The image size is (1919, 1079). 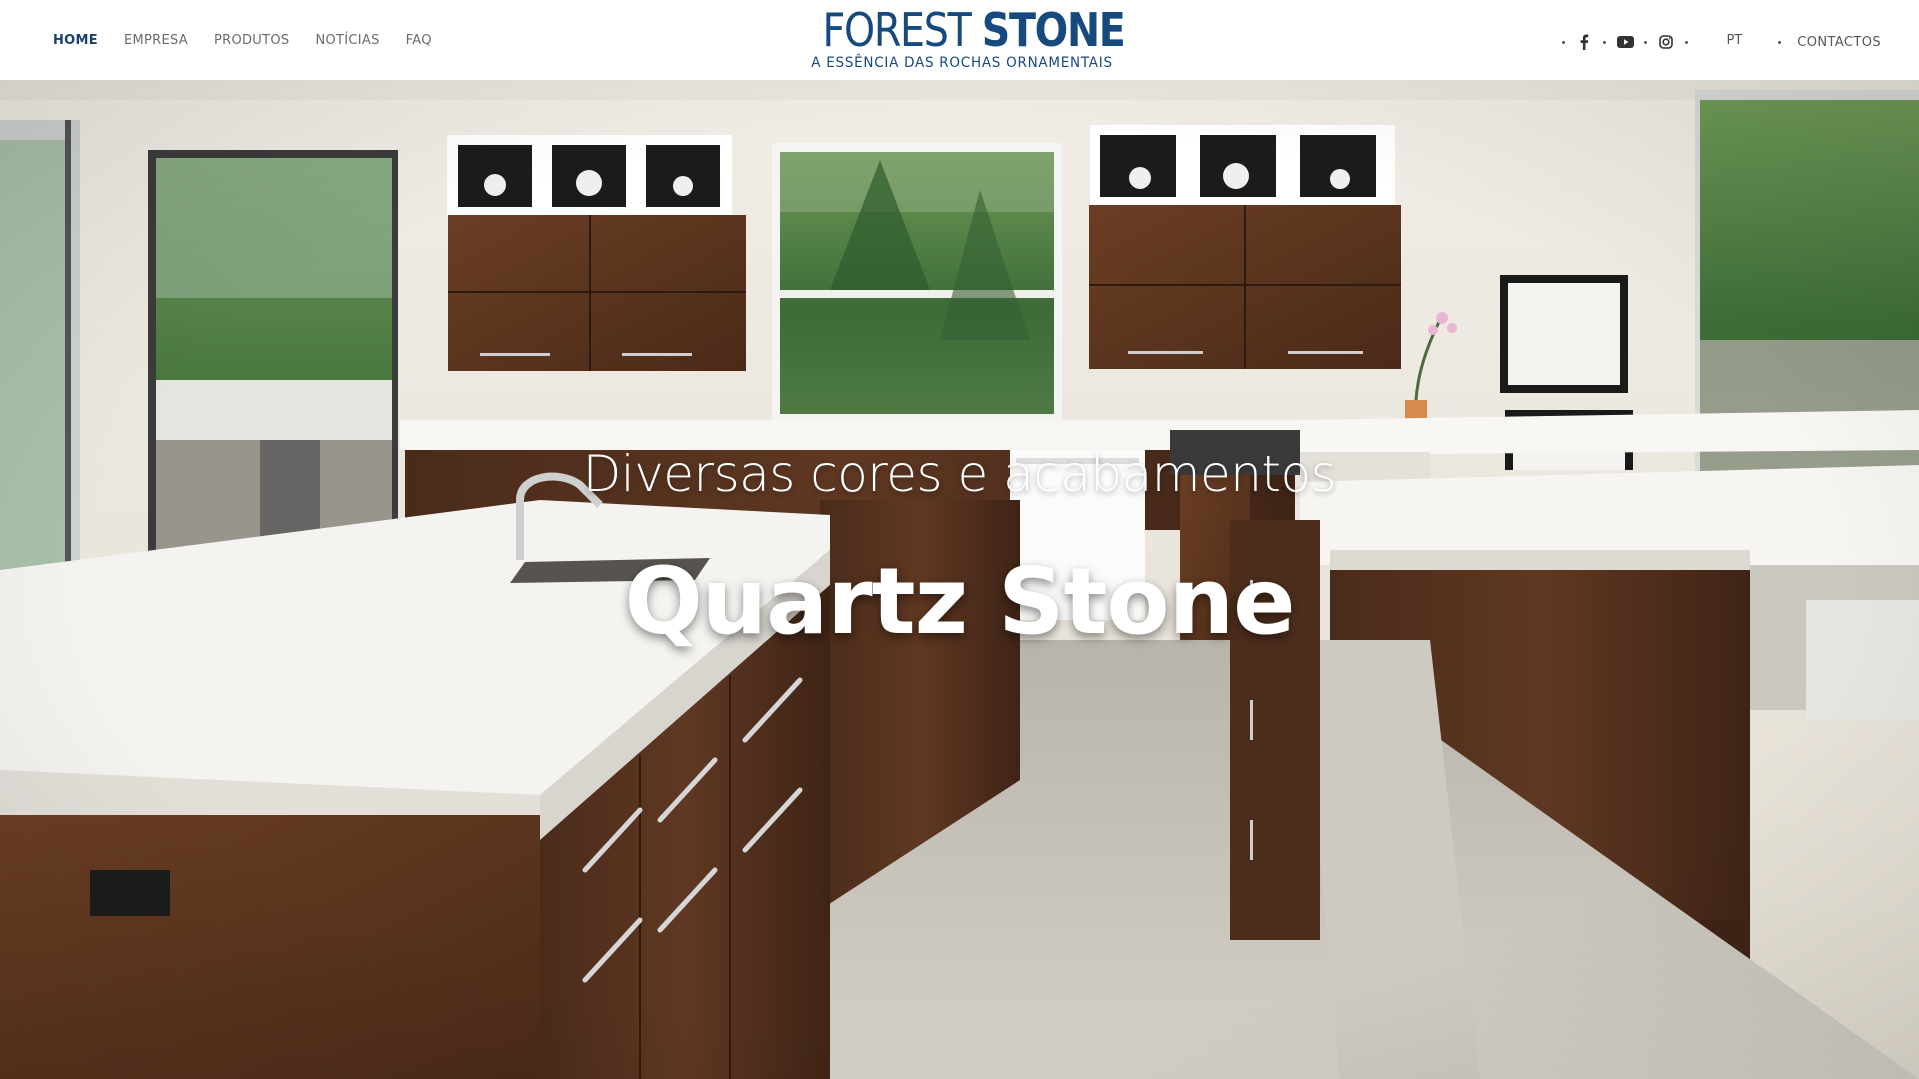 What do you see at coordinates (1839, 42) in the screenshot?
I see `contacts-link: CONTACTOS` at bounding box center [1839, 42].